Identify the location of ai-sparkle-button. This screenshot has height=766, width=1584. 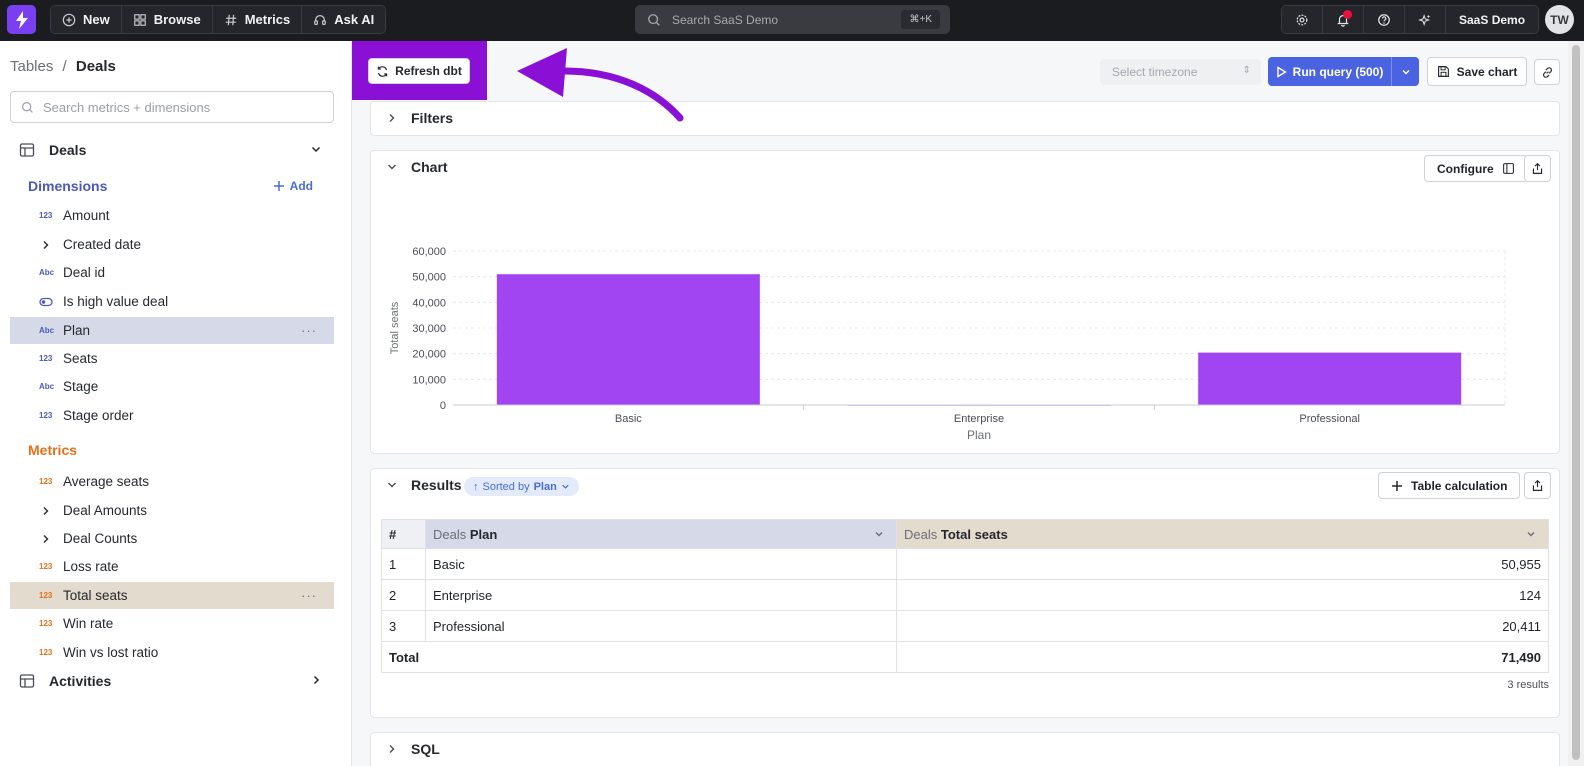
(1425, 19).